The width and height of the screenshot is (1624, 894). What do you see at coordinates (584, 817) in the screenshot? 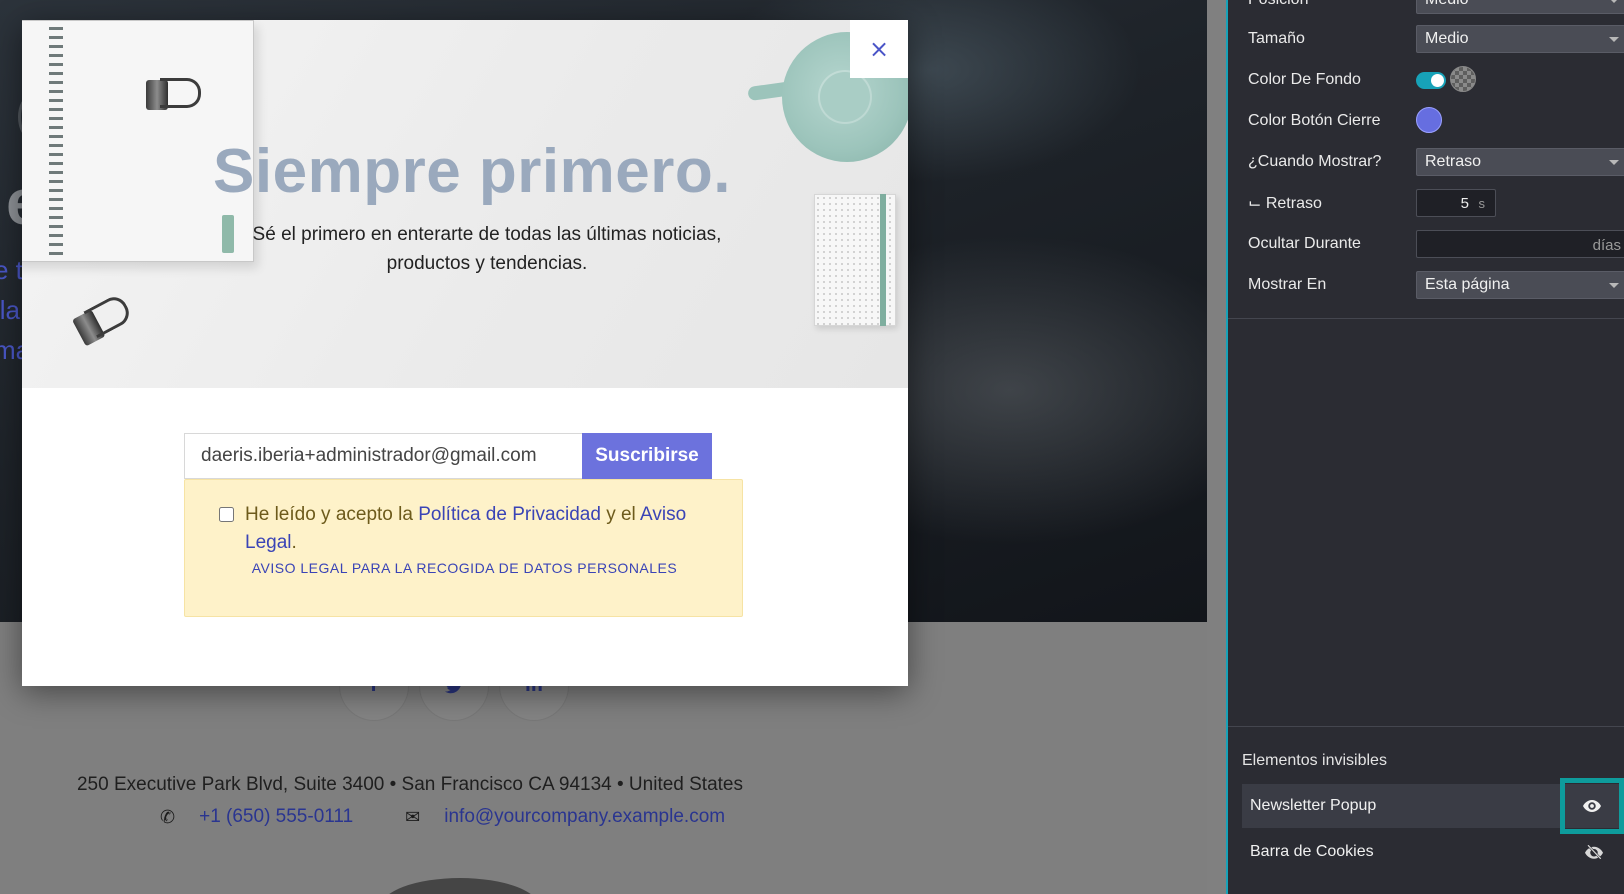
I see `email-link: info@yourcompany.example.com` at bounding box center [584, 817].